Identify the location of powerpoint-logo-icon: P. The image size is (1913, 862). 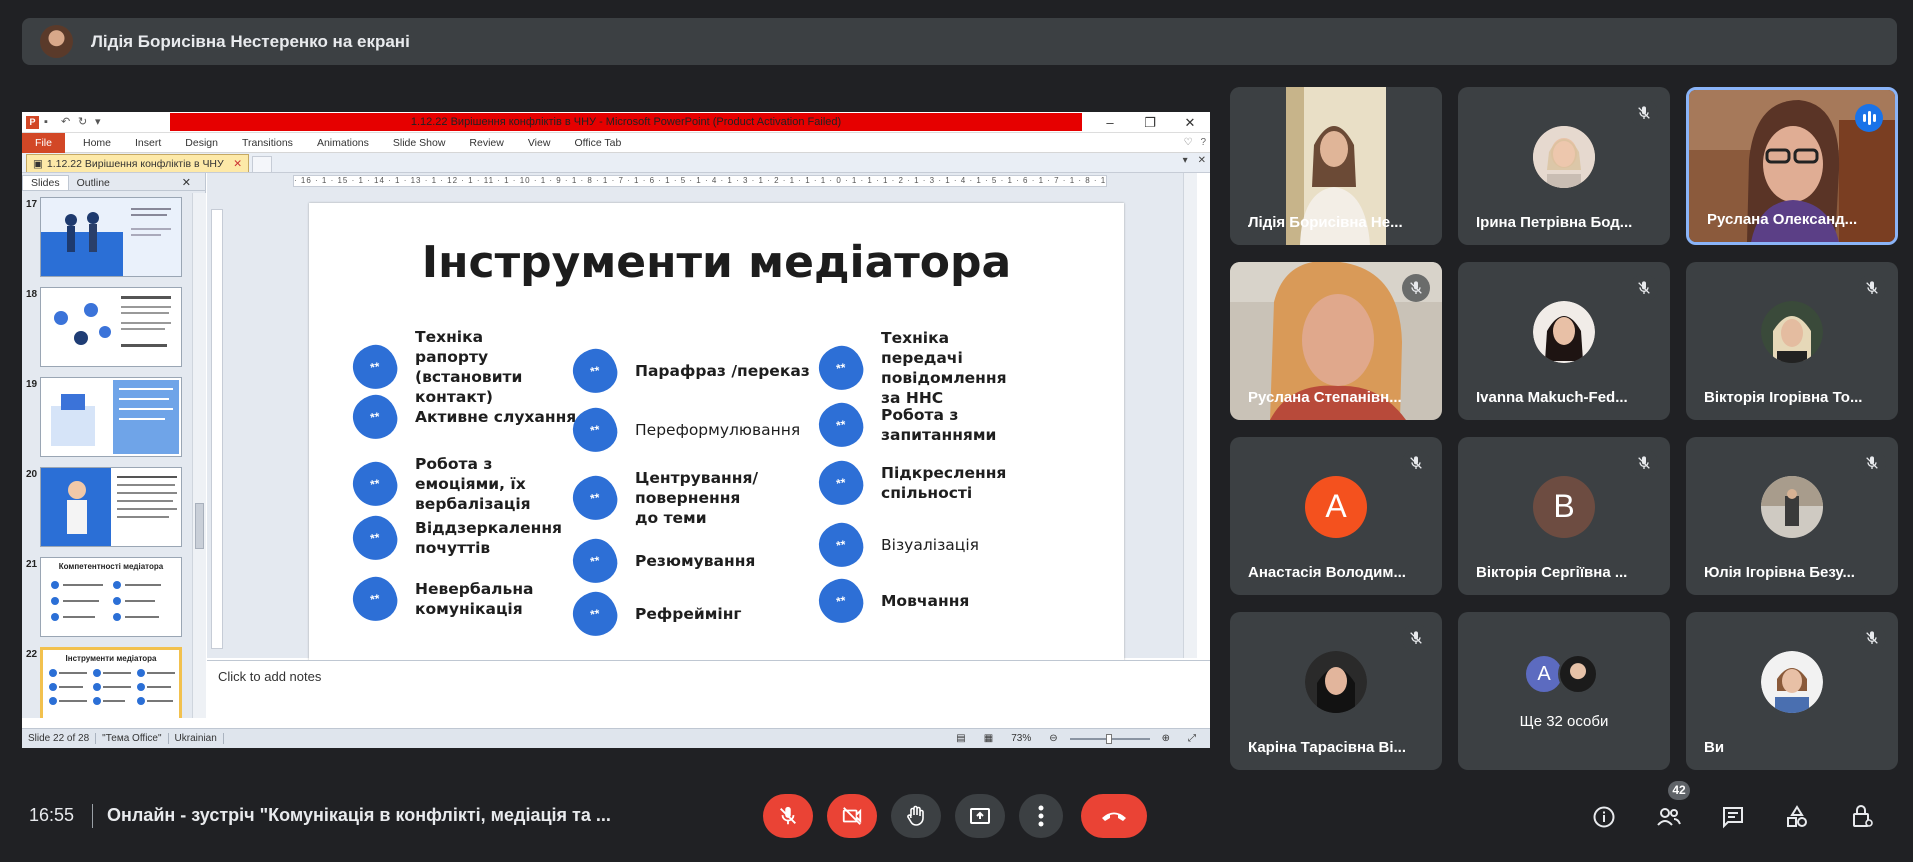
(32, 122).